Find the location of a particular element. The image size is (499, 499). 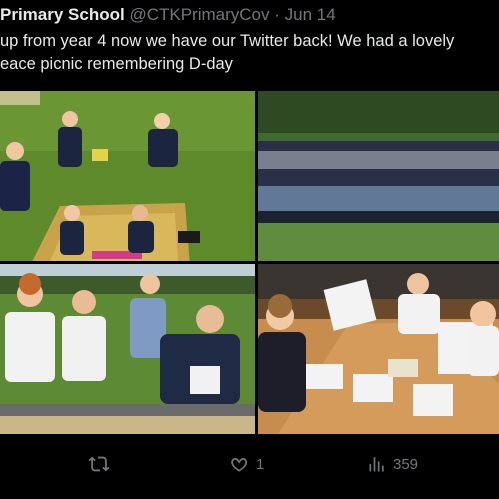

views-chart-icon is located at coordinates (376, 464).